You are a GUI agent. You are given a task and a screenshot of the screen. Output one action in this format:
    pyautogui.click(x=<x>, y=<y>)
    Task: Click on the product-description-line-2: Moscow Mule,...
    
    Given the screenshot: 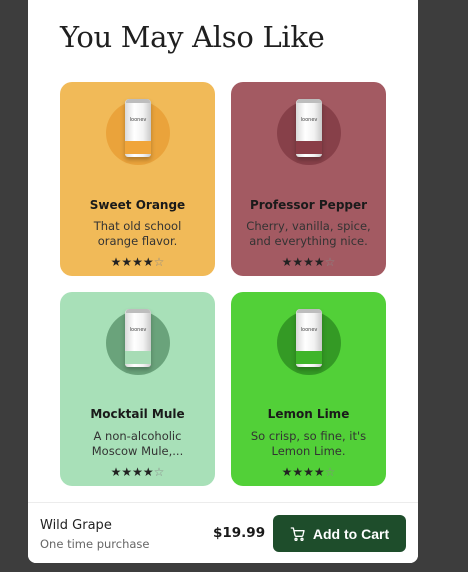 What is the action you would take?
    pyautogui.click(x=137, y=451)
    